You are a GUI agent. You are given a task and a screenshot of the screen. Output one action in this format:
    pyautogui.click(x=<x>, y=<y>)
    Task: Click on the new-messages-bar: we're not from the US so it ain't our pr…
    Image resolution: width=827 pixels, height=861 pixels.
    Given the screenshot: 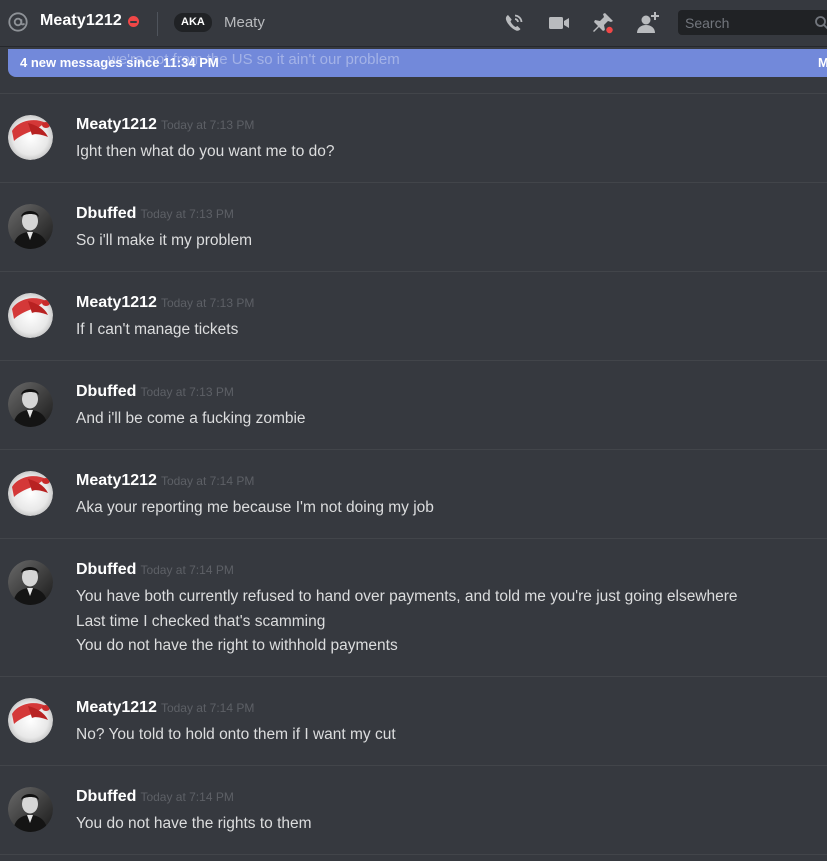 What is the action you would take?
    pyautogui.click(x=417, y=63)
    